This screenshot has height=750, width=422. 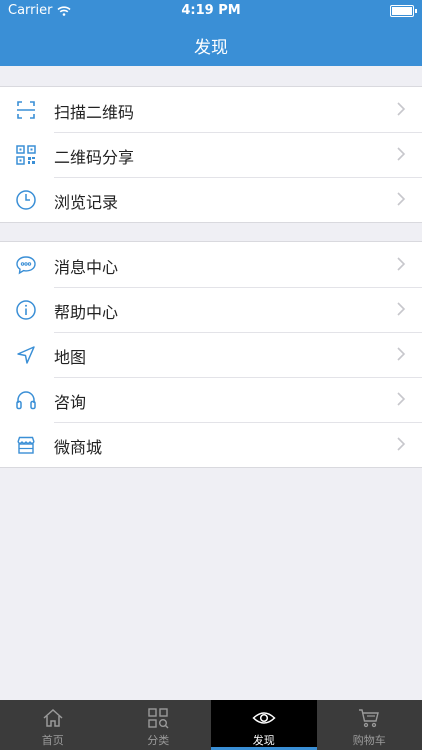 I want to click on menu-item-micro-mall: 微商城, so click(x=211, y=444).